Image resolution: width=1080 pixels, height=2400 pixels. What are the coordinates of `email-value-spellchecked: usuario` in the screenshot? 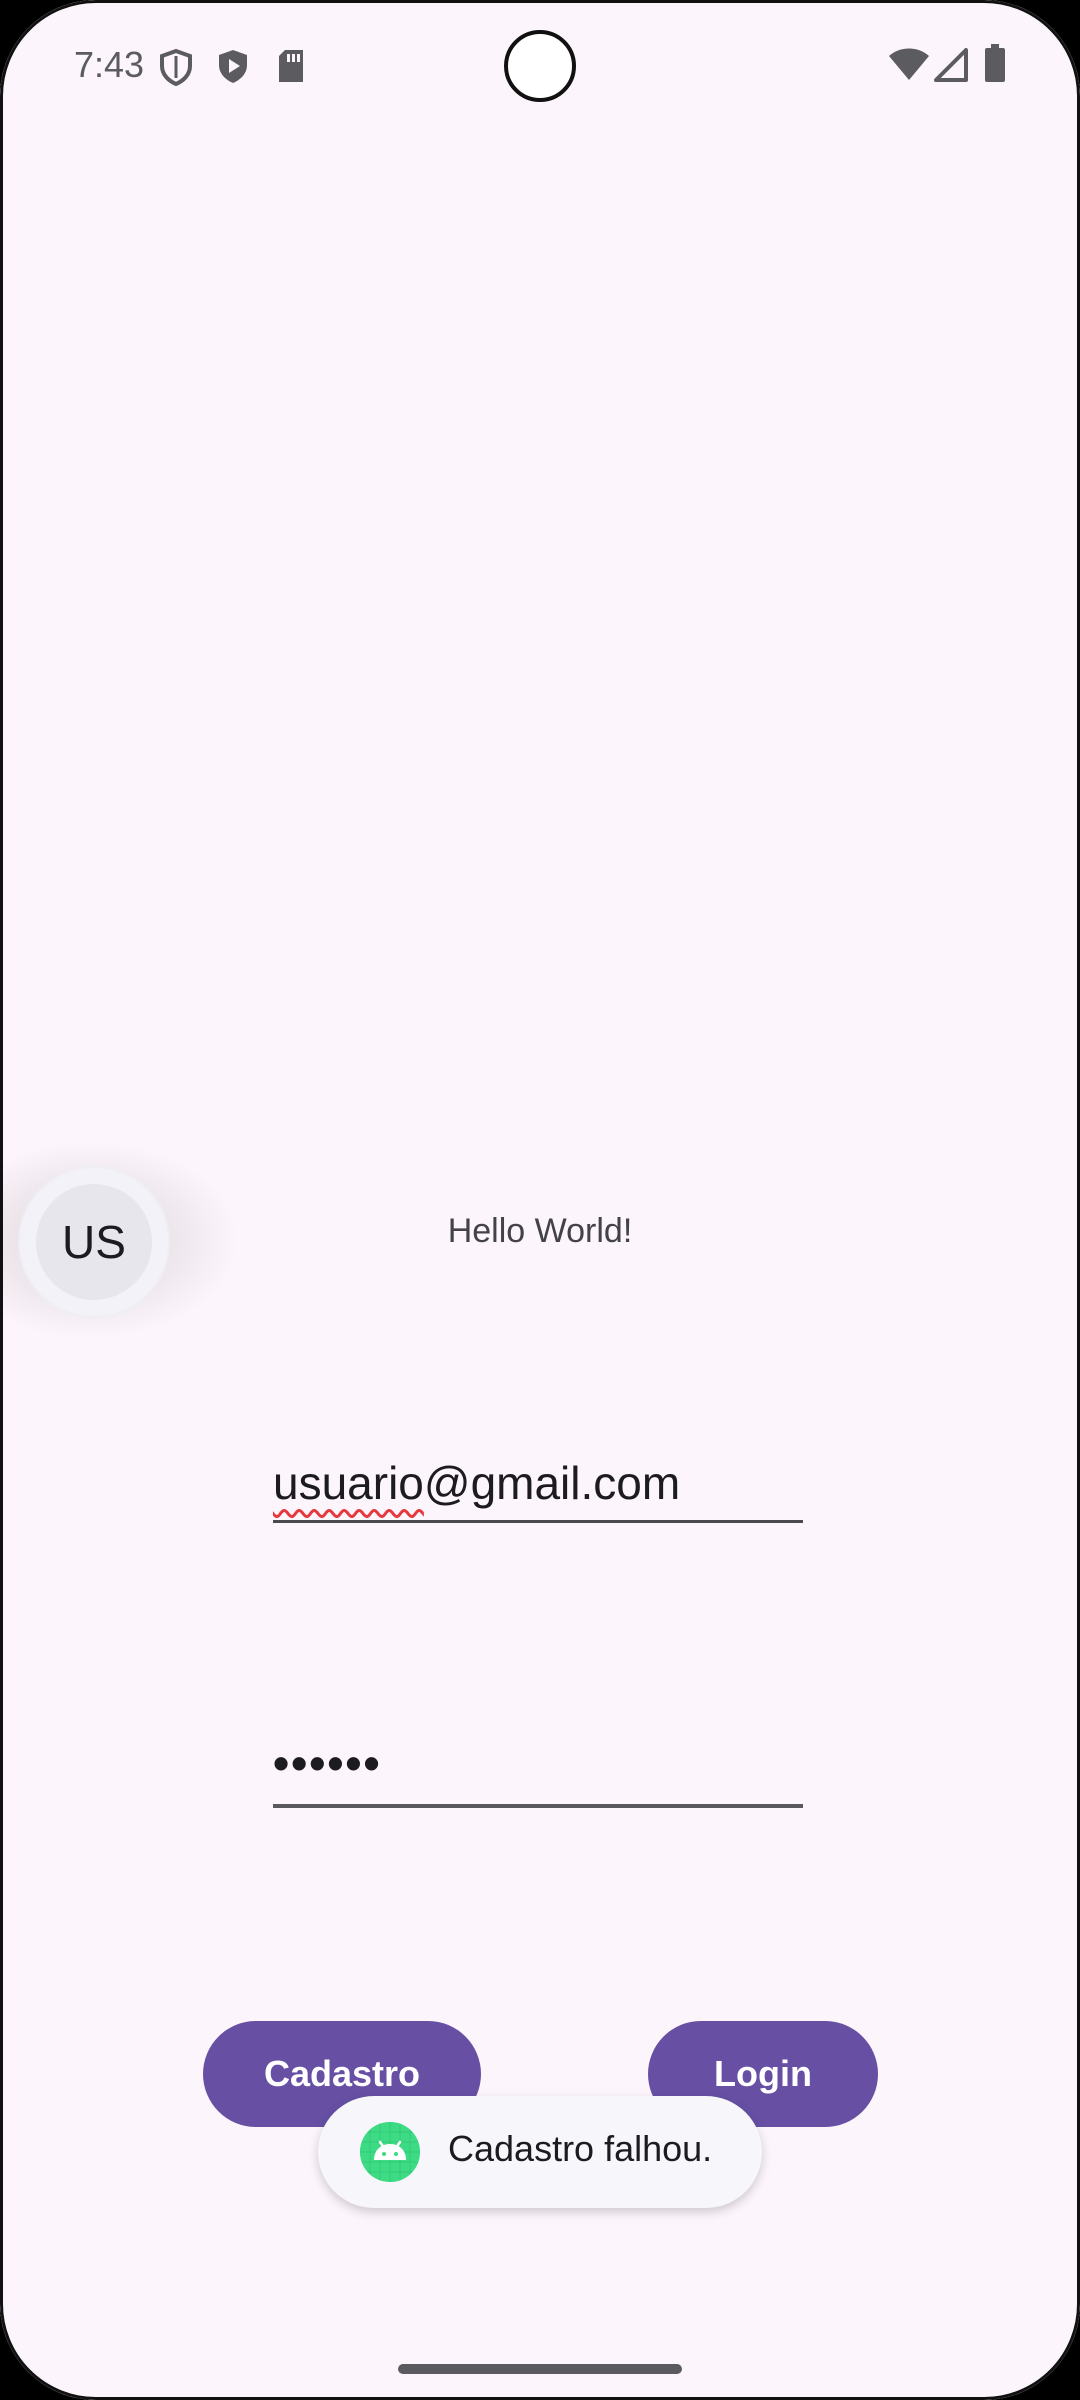 It's located at (348, 1483).